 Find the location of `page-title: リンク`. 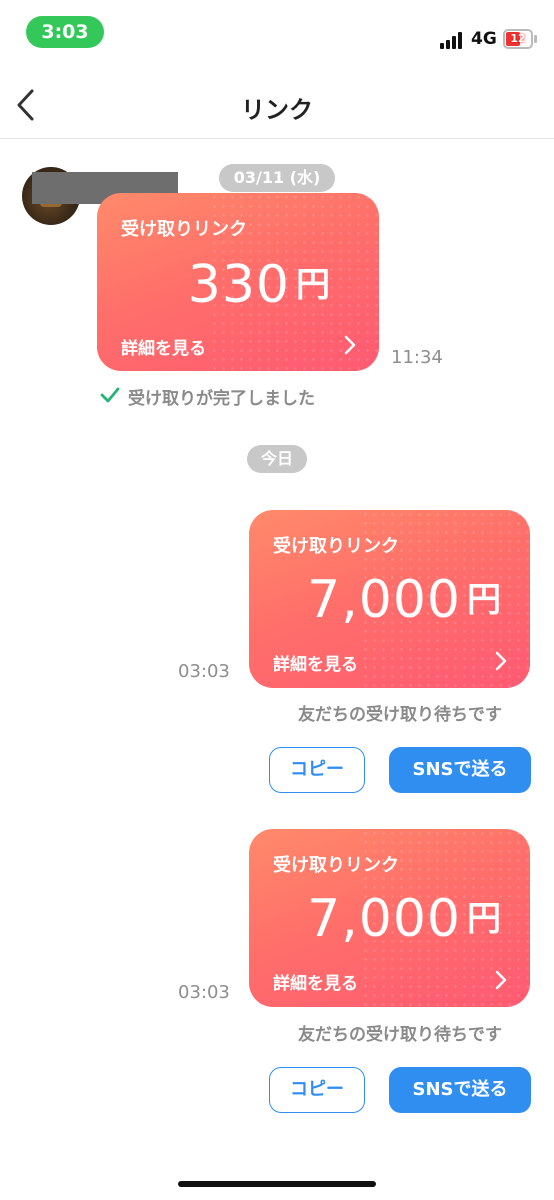

page-title: リンク is located at coordinates (277, 110).